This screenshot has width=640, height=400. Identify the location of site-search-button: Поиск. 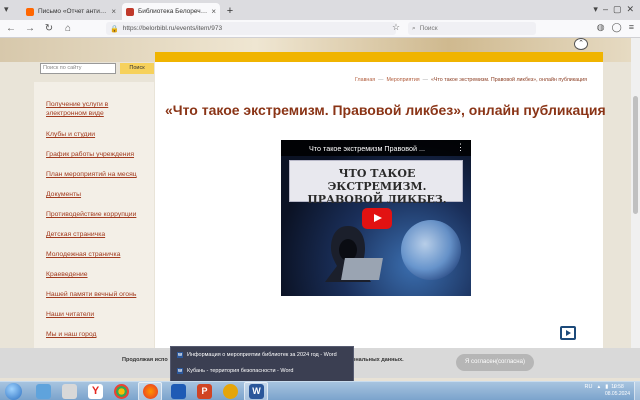
(137, 68).